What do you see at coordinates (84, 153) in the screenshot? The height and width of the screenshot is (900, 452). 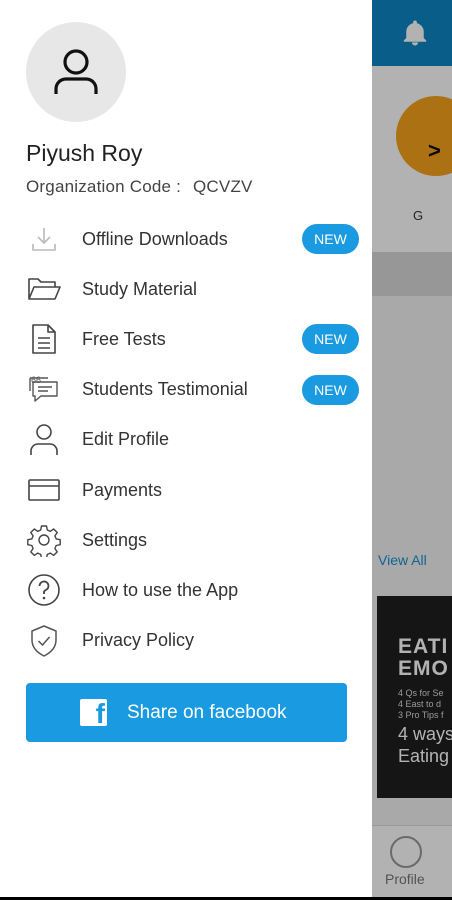 I see `user-name: Piyush Roy` at bounding box center [84, 153].